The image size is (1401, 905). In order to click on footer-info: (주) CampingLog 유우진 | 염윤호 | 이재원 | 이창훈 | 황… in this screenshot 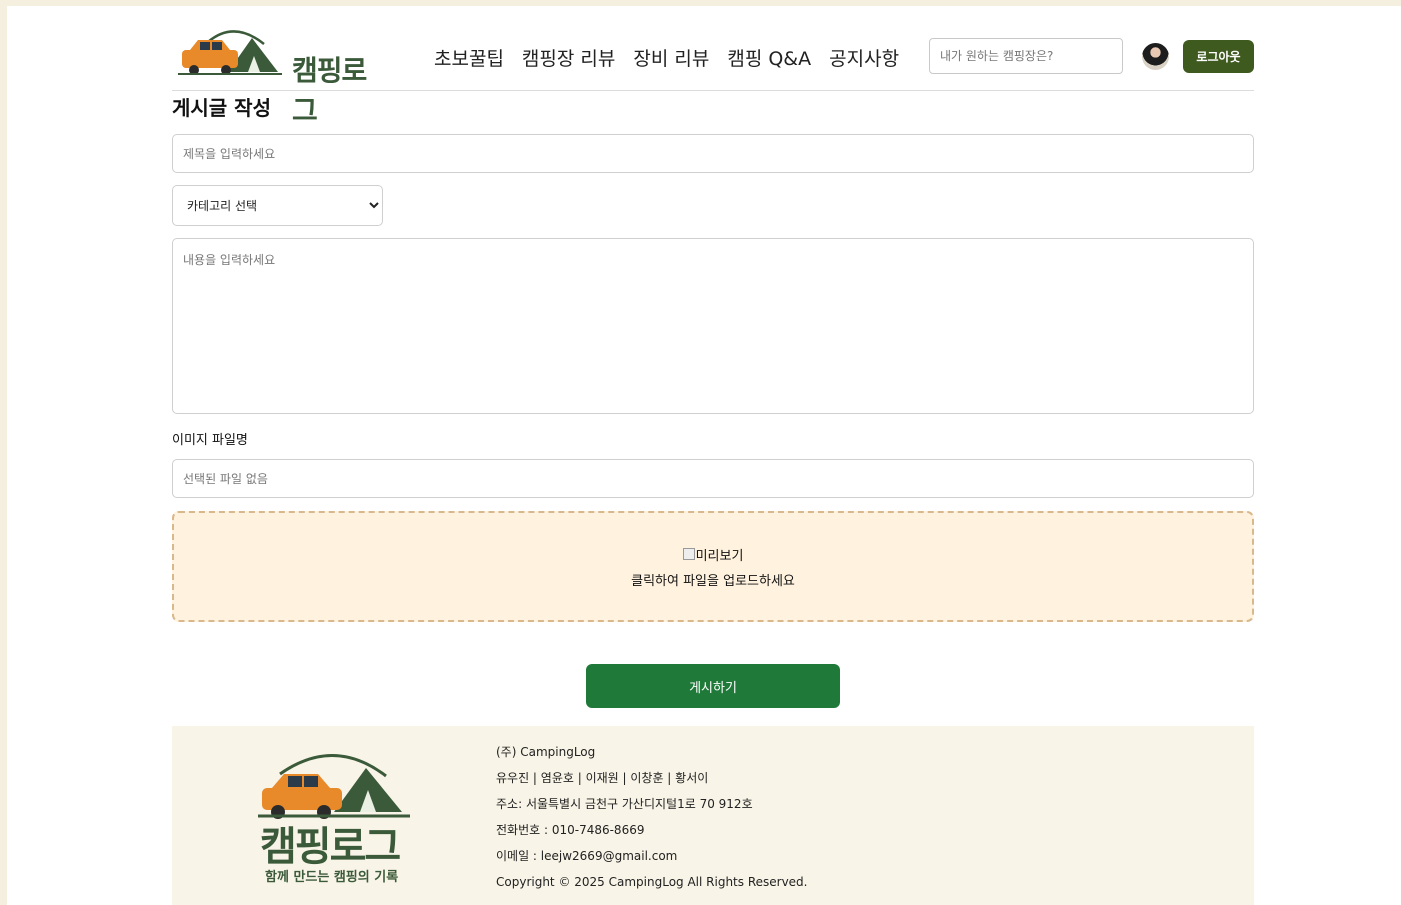, I will do `click(651, 820)`.